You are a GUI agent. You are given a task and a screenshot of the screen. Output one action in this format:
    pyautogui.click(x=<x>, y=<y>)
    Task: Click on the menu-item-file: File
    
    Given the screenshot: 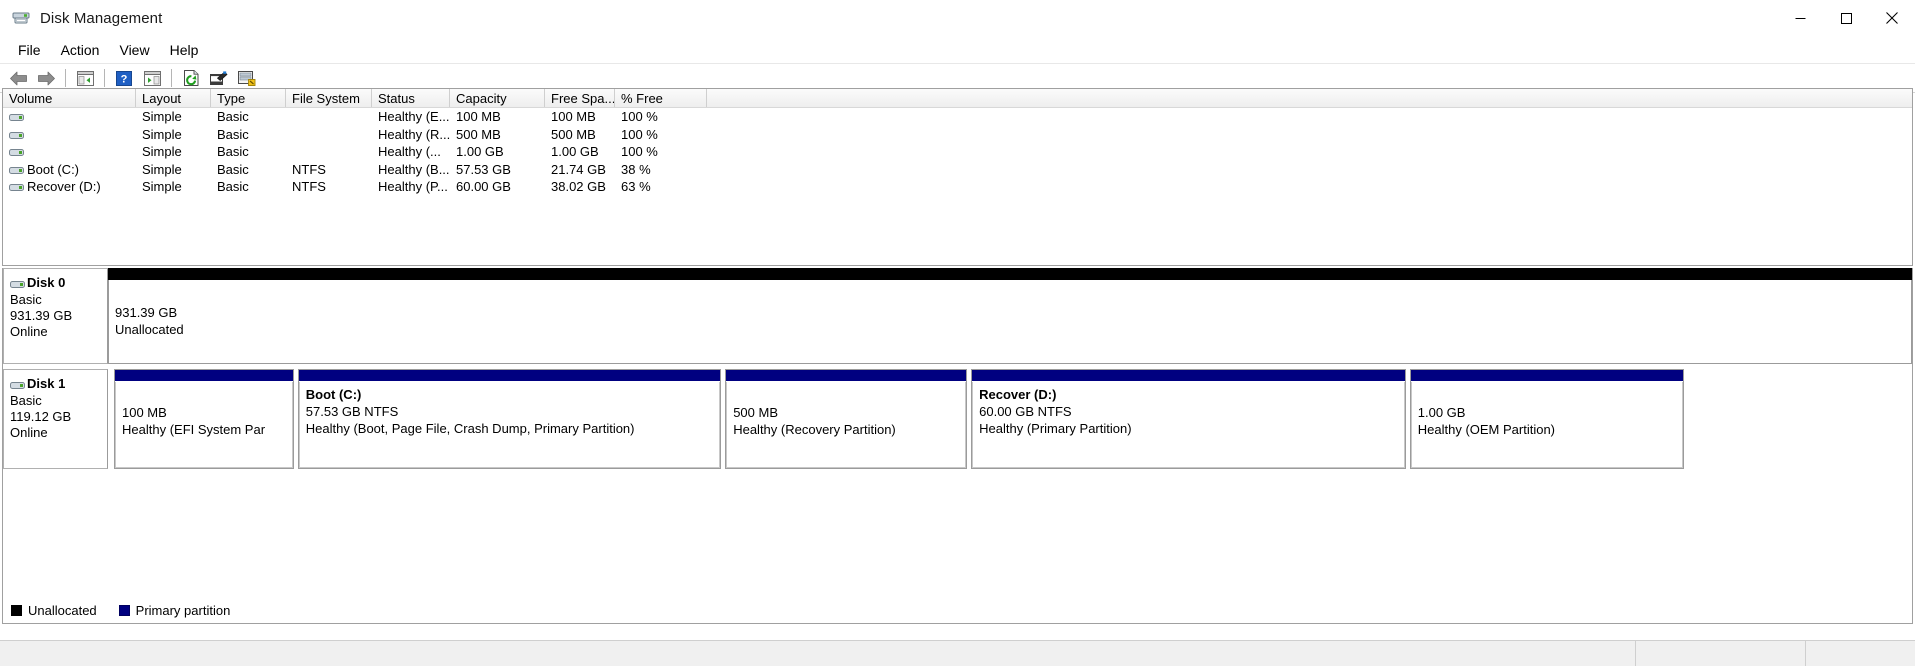 What is the action you would take?
    pyautogui.click(x=29, y=50)
    